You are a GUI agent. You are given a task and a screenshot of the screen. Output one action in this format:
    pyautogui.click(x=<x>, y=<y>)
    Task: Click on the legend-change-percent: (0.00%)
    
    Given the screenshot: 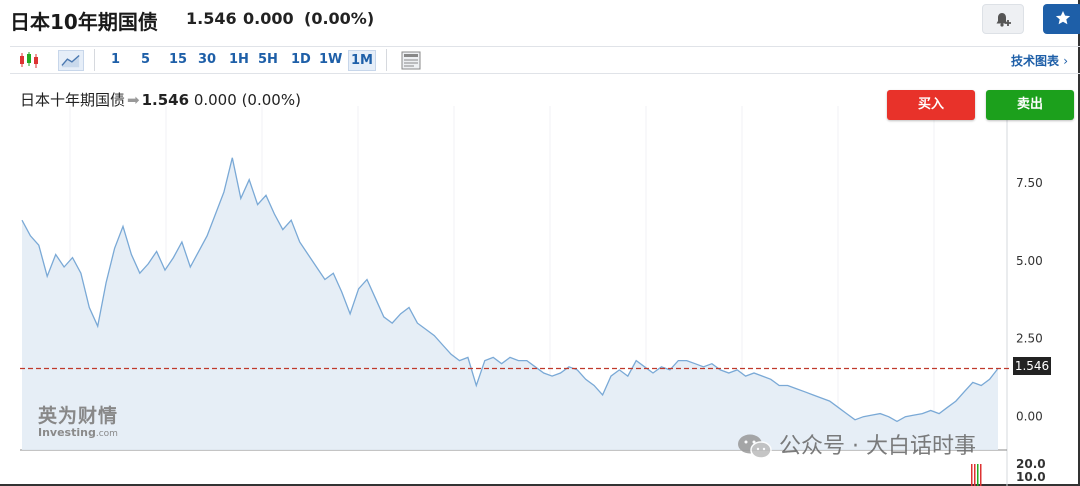 What is the action you would take?
    pyautogui.click(x=271, y=100)
    